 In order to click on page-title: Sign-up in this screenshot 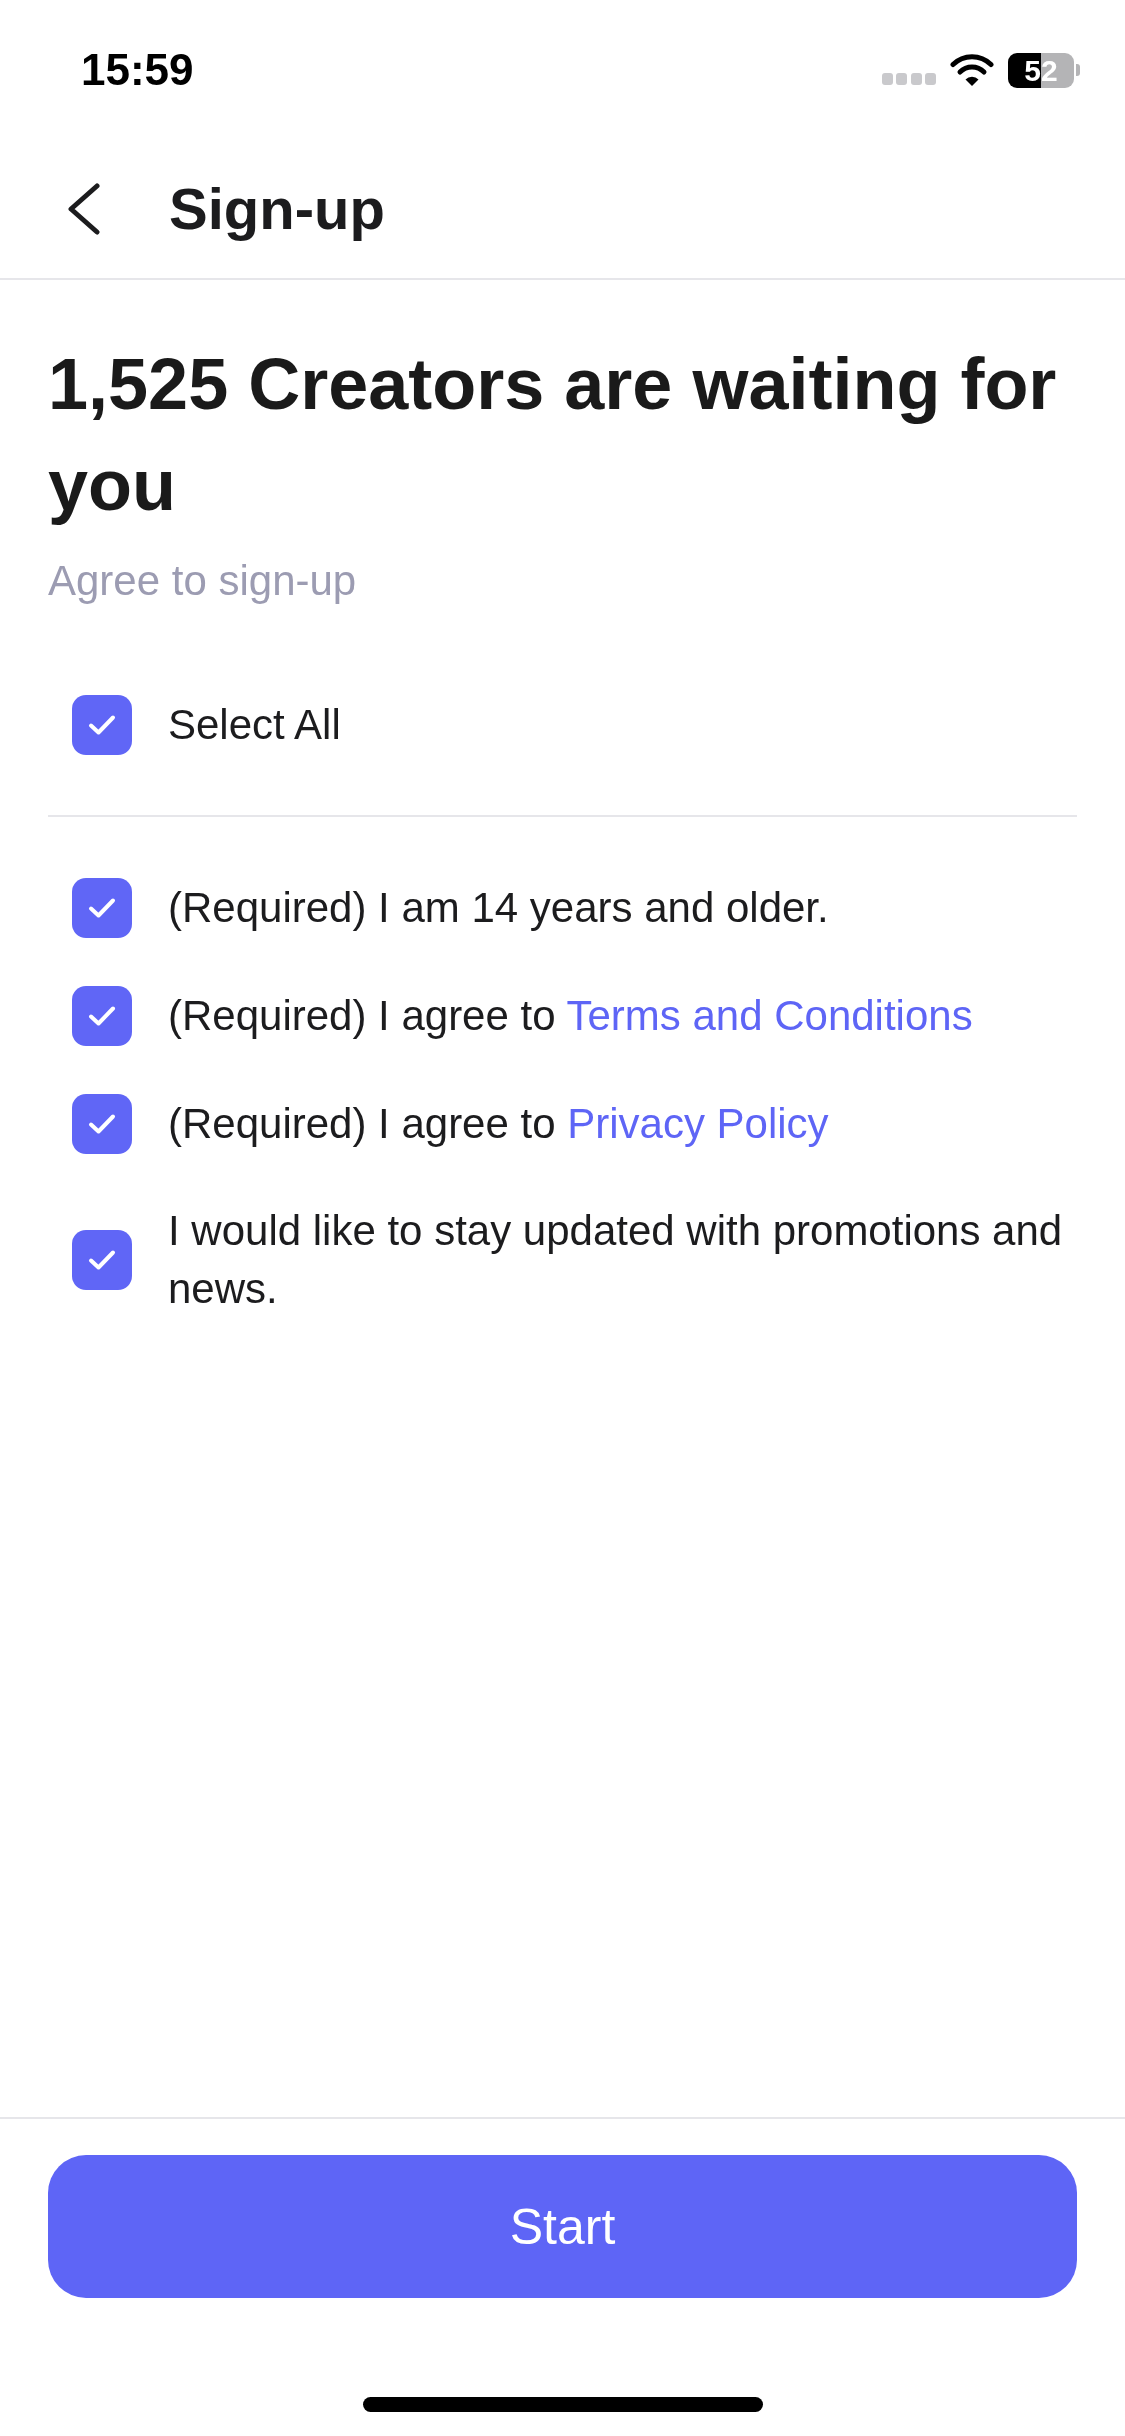, I will do `click(277, 209)`.